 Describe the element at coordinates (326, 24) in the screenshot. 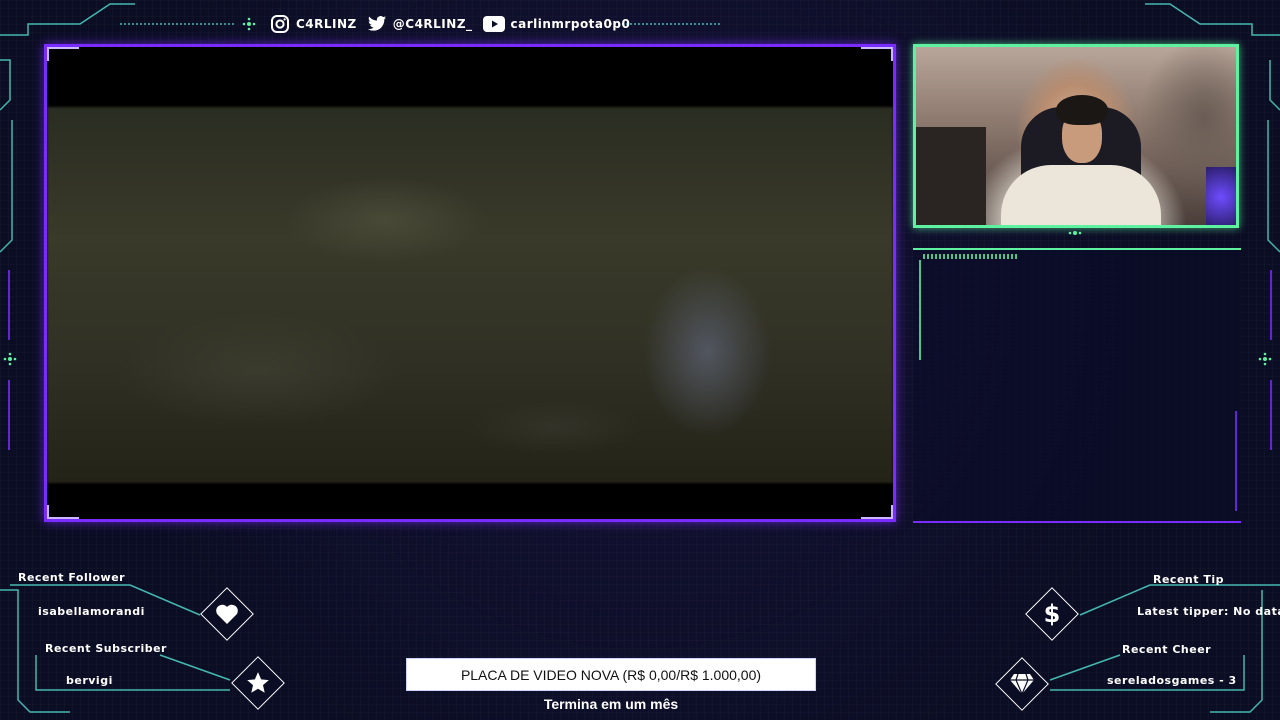

I see `instagram-handle: C4RLINZ` at that location.